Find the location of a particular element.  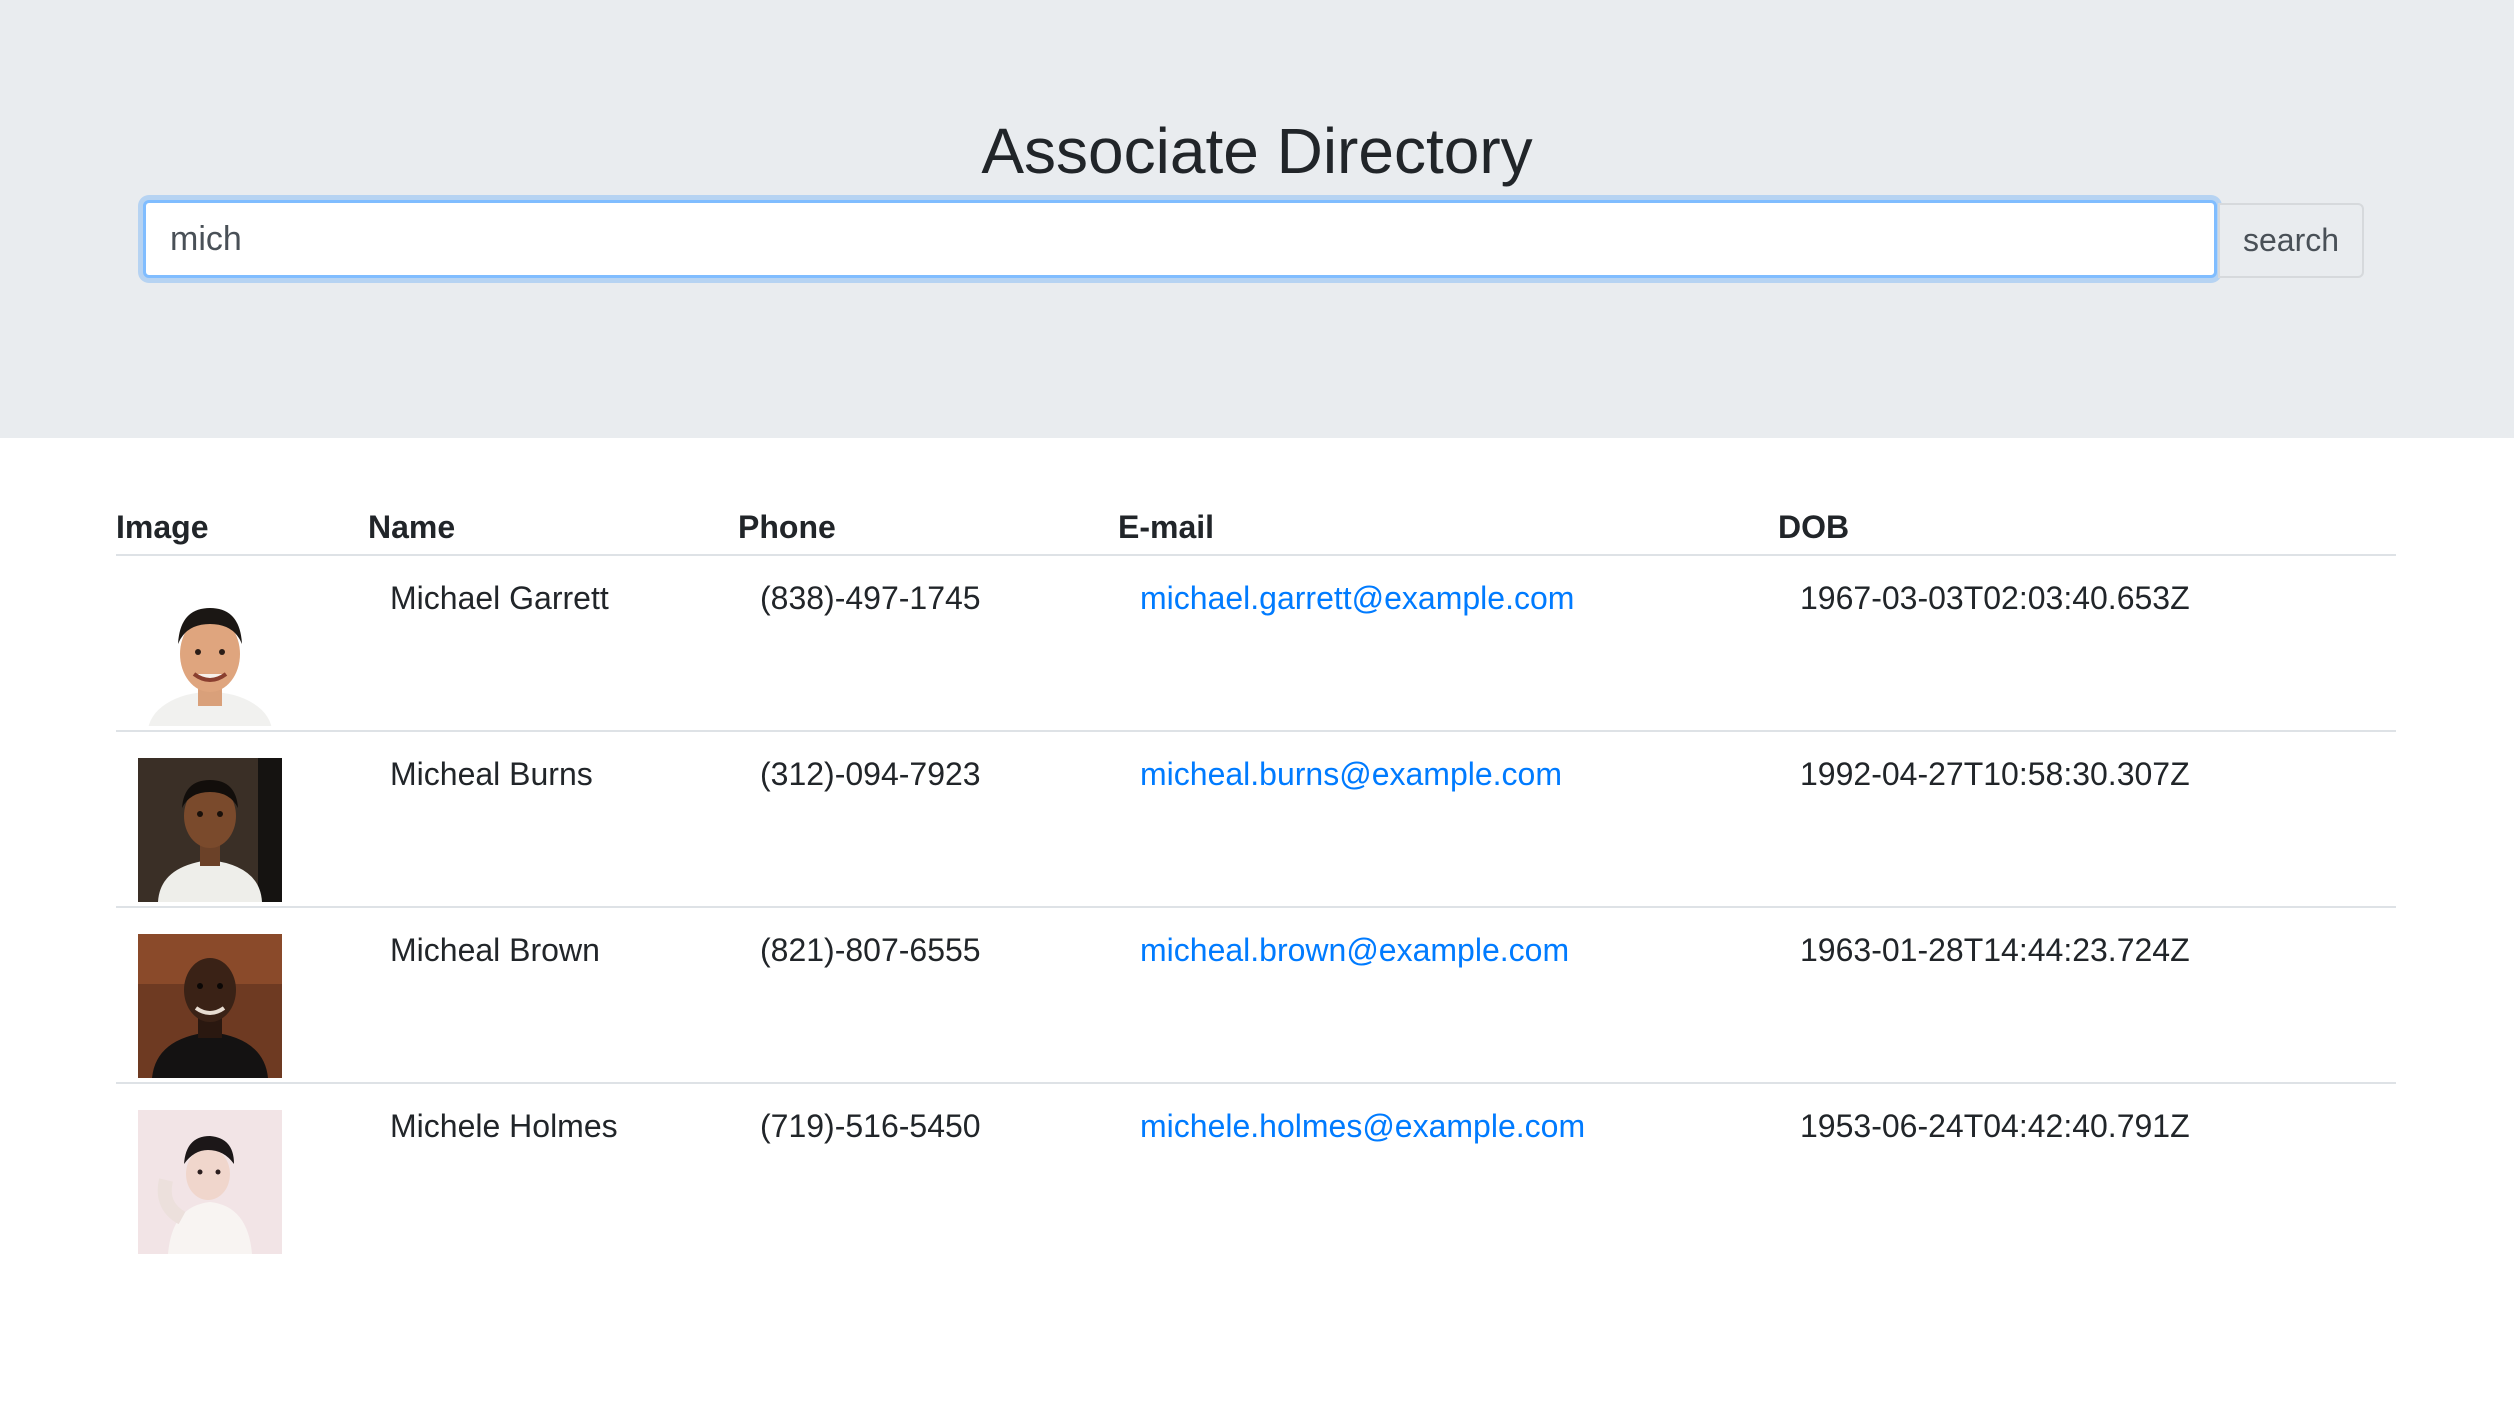

row-name: Michael Garrett is located at coordinates (499, 598).